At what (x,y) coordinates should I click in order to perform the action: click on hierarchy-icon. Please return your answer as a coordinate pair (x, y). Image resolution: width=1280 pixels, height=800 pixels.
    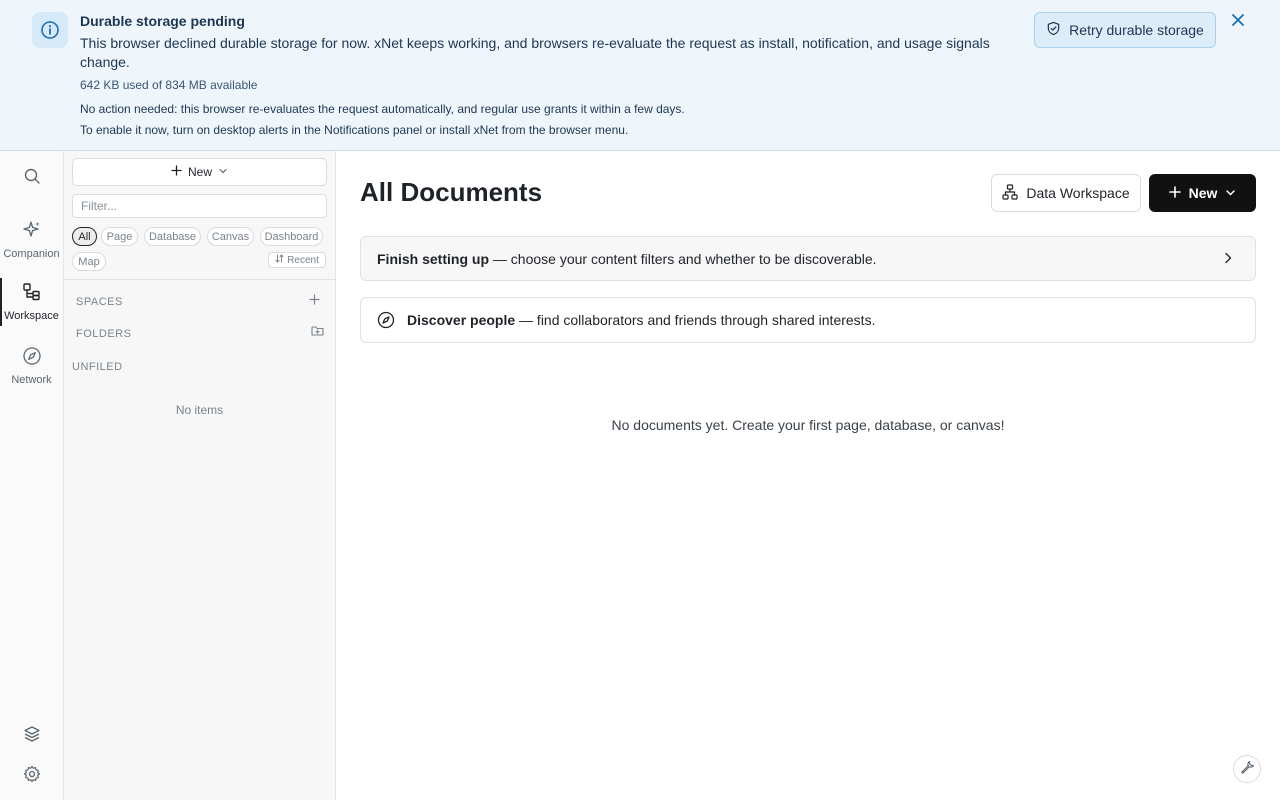
    Looking at the image, I should click on (1010, 193).